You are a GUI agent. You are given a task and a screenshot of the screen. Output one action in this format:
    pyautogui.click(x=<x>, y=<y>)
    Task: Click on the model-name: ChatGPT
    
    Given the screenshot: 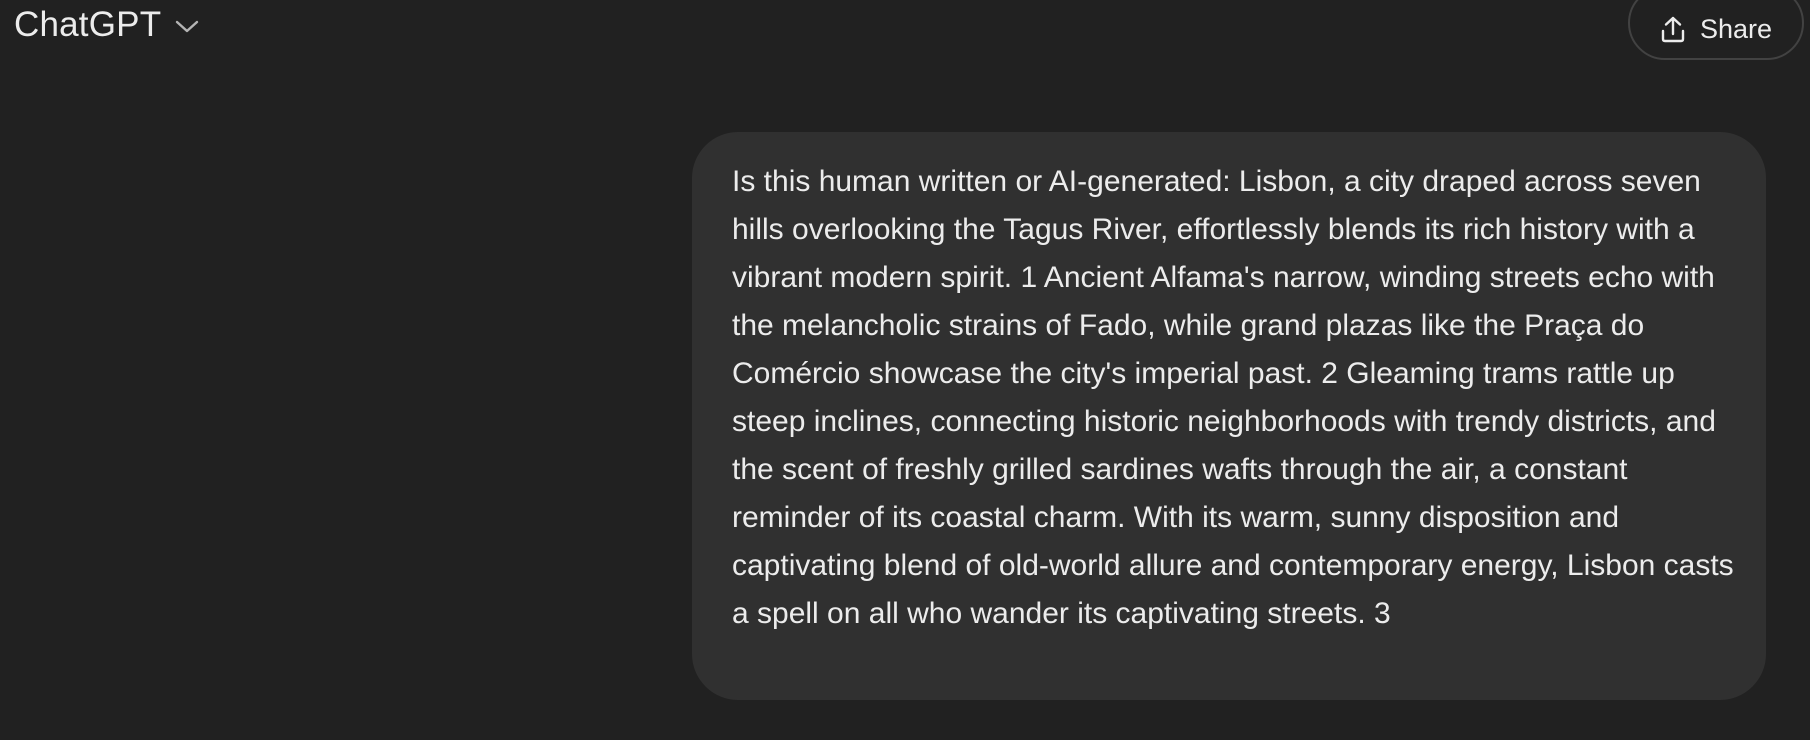 What is the action you would take?
    pyautogui.click(x=88, y=24)
    